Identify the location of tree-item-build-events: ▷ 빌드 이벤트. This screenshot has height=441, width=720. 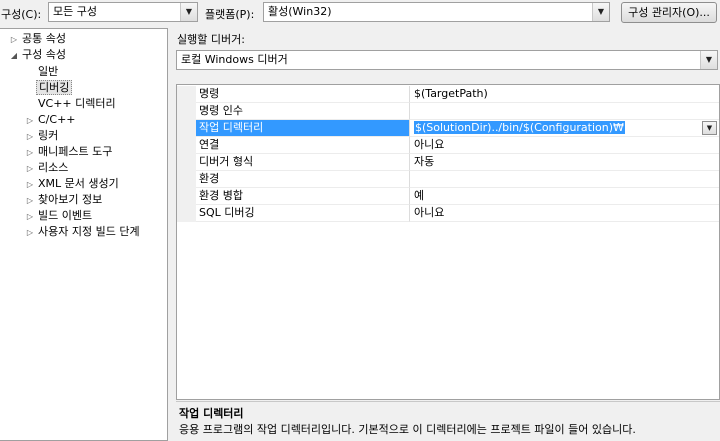
(59, 216).